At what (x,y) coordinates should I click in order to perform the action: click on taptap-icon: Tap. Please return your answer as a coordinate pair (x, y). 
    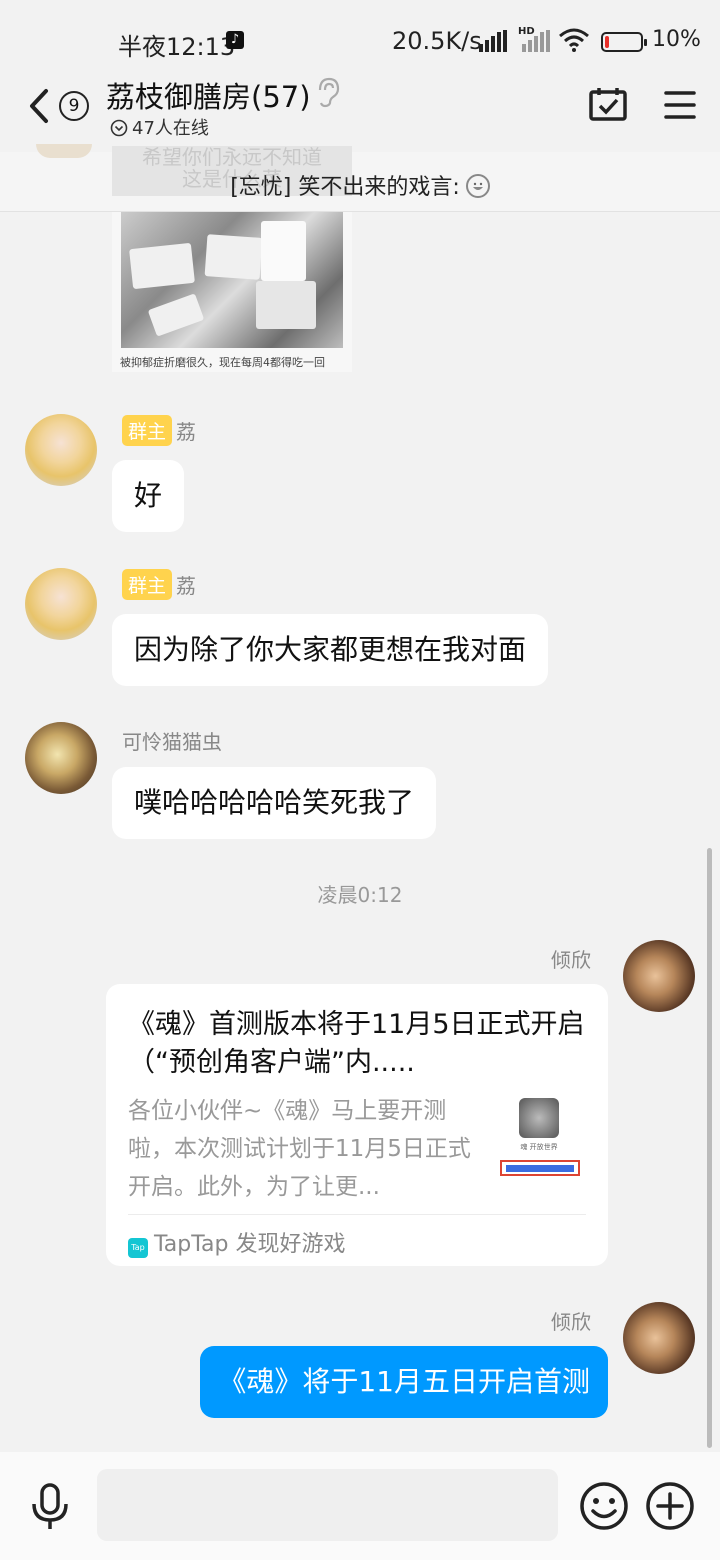
    Looking at the image, I should click on (138, 1248).